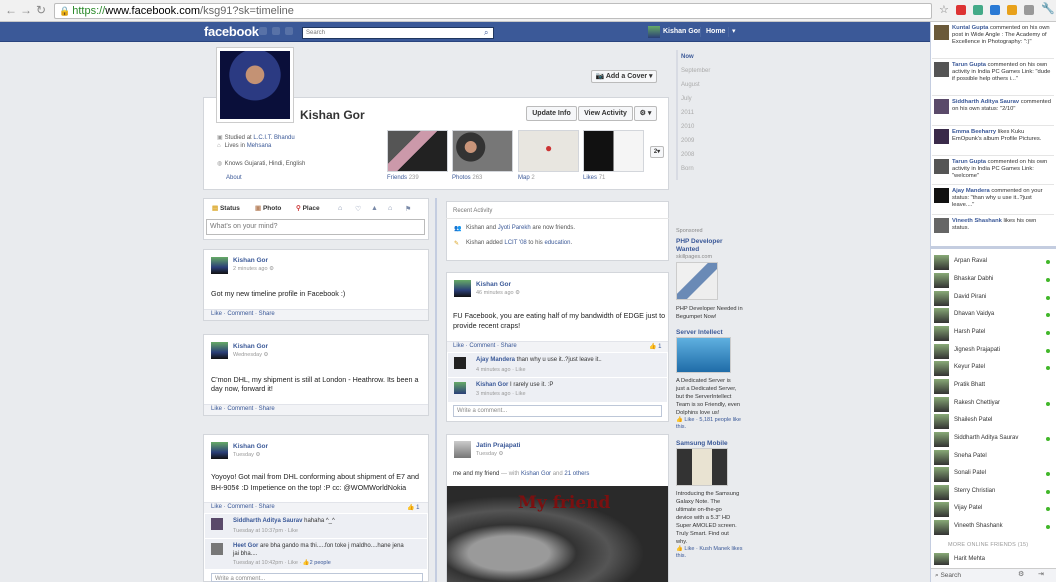 The width and height of the screenshot is (1056, 582). I want to click on ad-like: 👍 Like · Kush Manek likes, so click(709, 549).